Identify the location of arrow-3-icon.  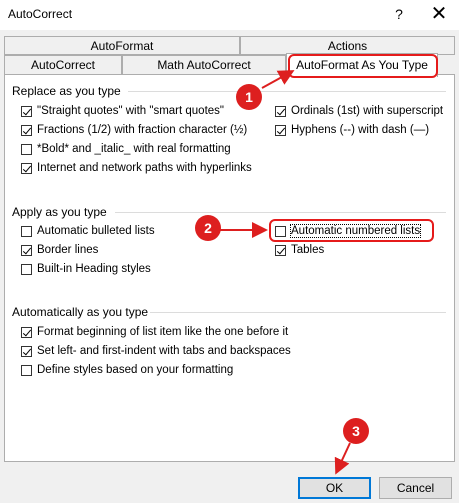
(342, 458).